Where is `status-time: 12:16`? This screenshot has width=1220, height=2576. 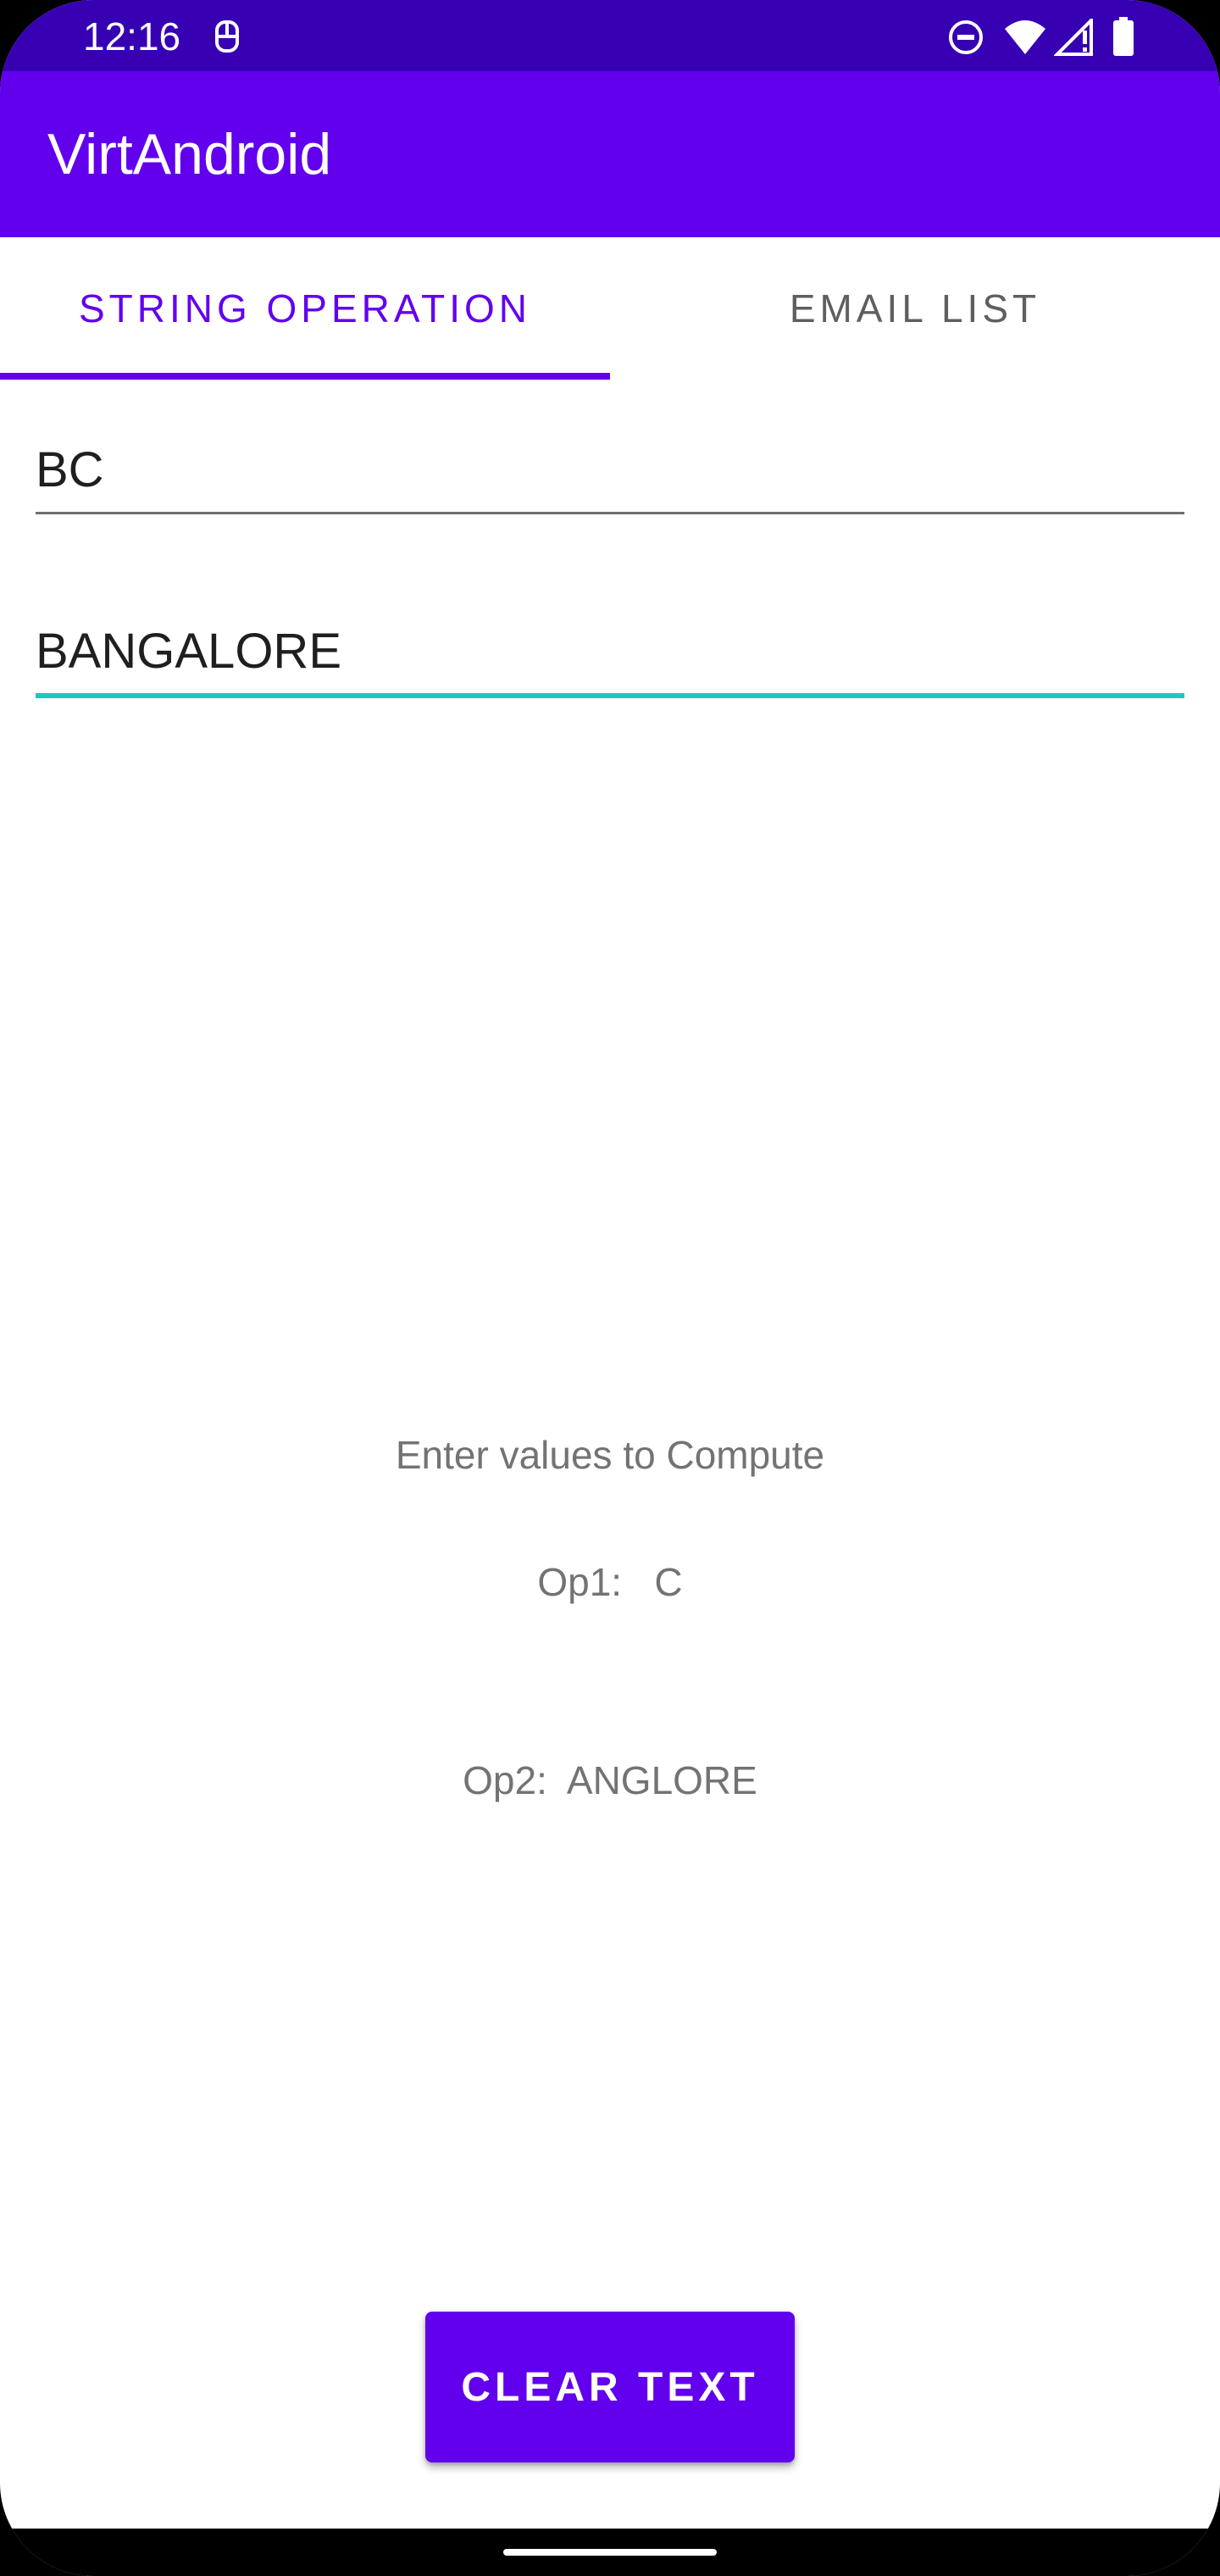 status-time: 12:16 is located at coordinates (132, 36).